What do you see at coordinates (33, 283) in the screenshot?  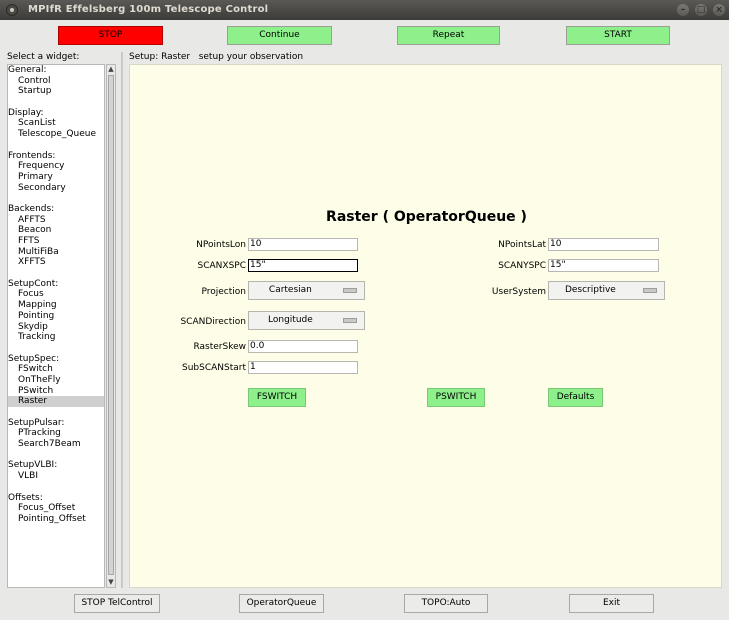 I see `sidebar-group-title: SetupCont:` at bounding box center [33, 283].